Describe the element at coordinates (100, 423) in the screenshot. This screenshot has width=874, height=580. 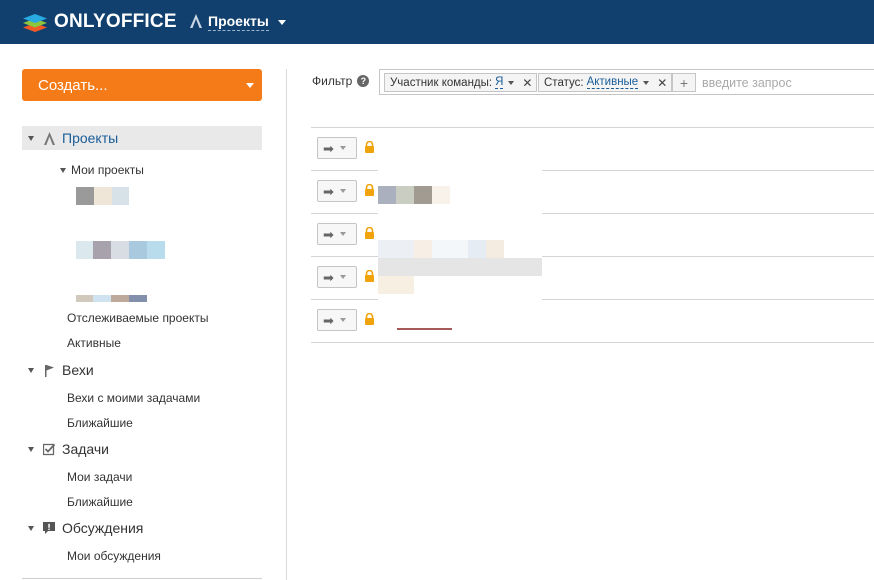
I see `sidebar-item-milestones-upcoming: Ближайшие` at that location.